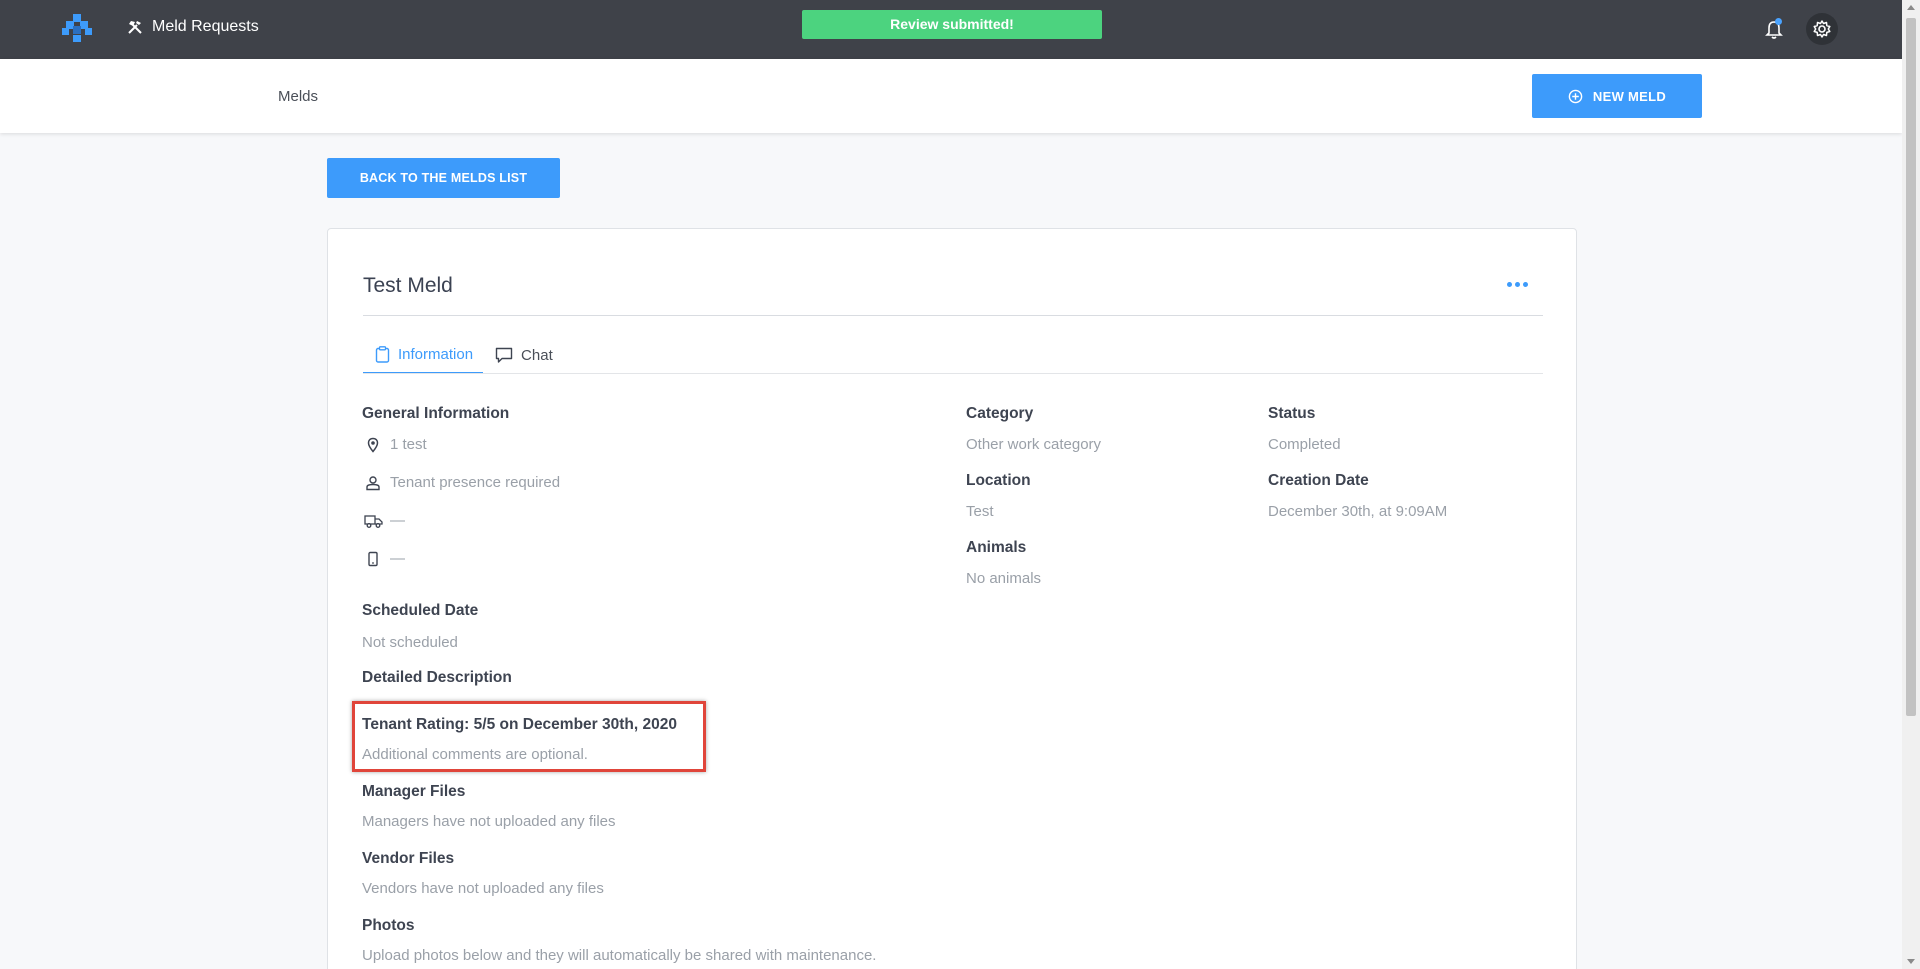  Describe the element at coordinates (475, 482) in the screenshot. I see `tenant-presence-value: Tenant presence required` at that location.